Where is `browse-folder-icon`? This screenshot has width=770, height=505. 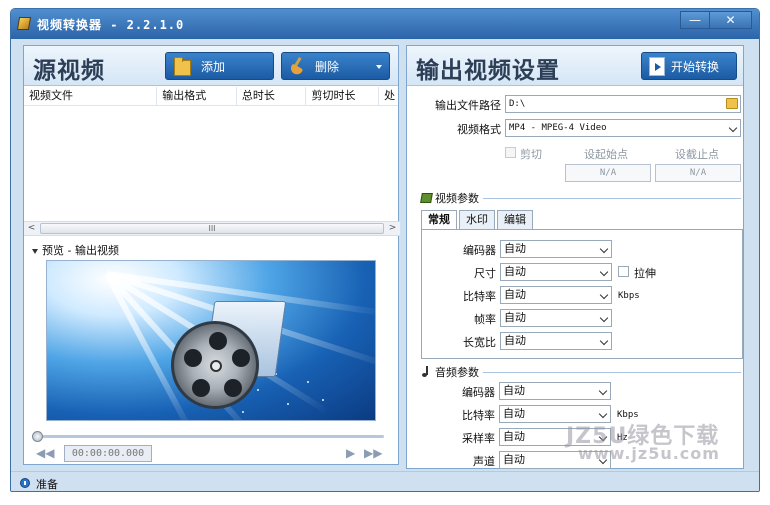 browse-folder-icon is located at coordinates (732, 103).